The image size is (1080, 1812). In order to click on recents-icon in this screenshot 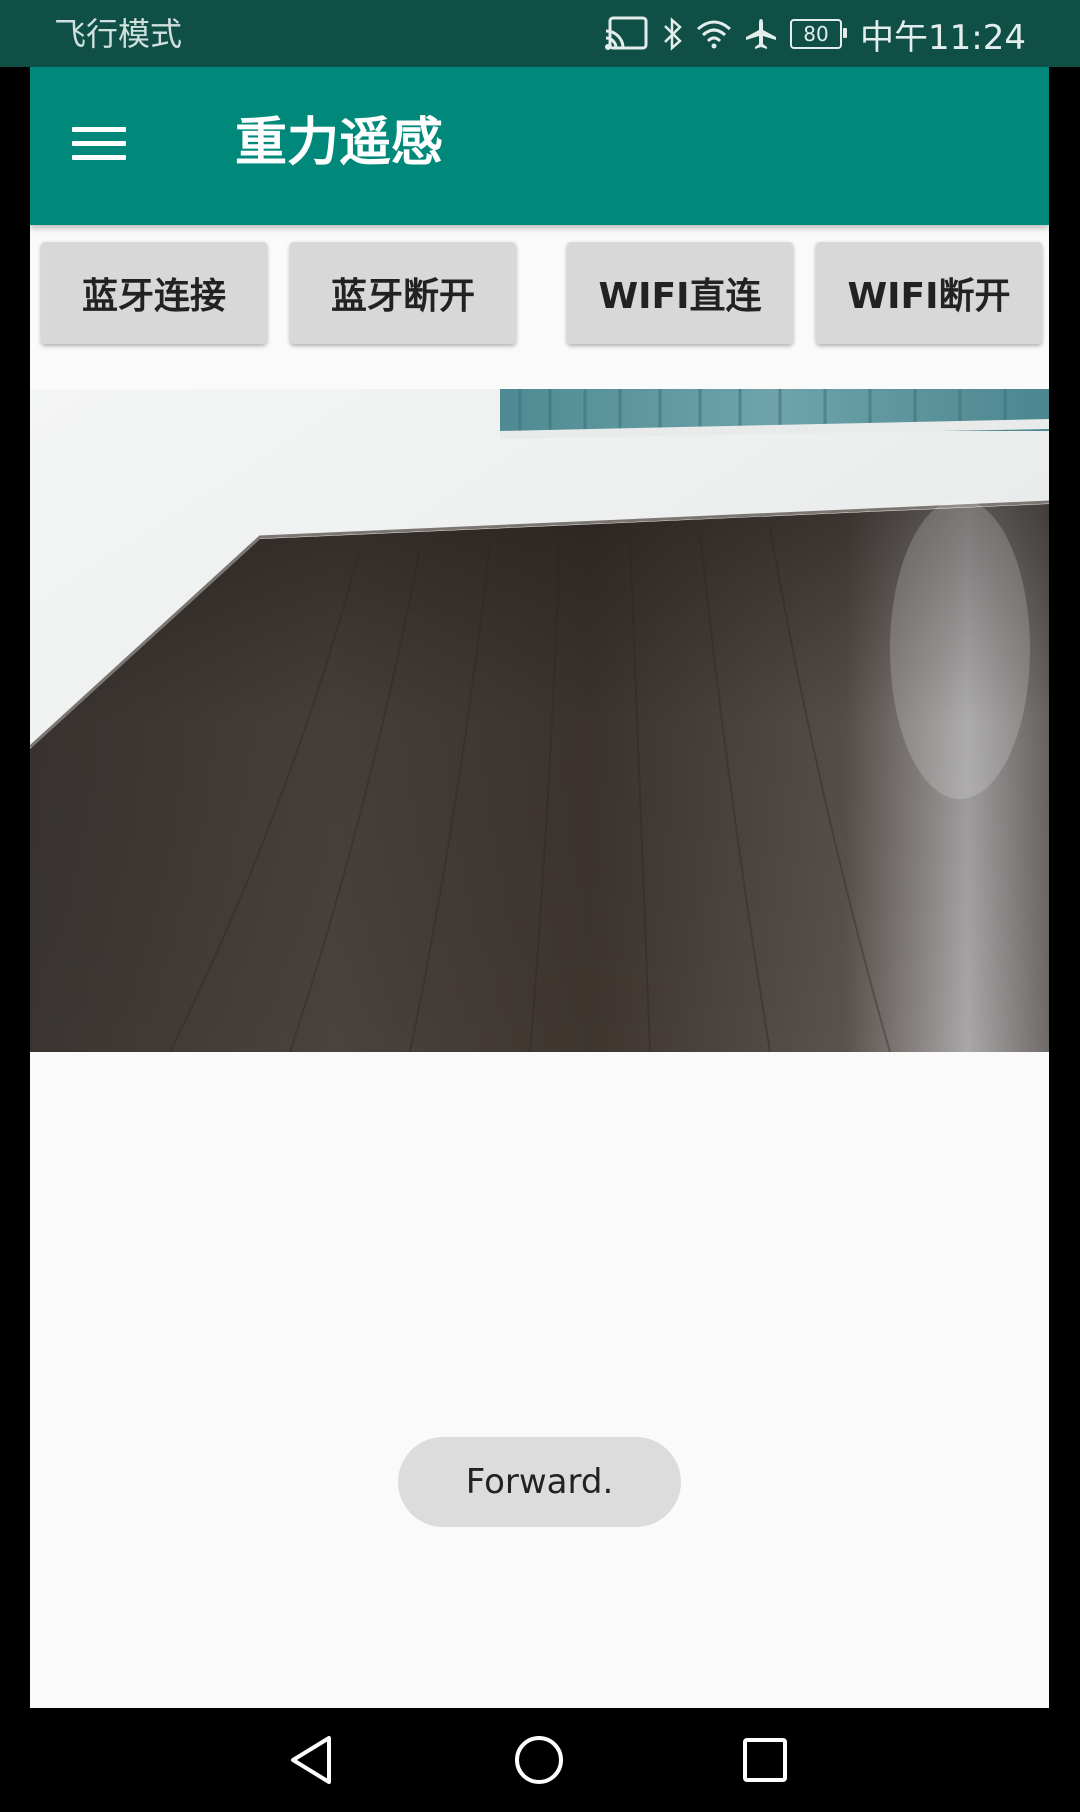, I will do `click(765, 1760)`.